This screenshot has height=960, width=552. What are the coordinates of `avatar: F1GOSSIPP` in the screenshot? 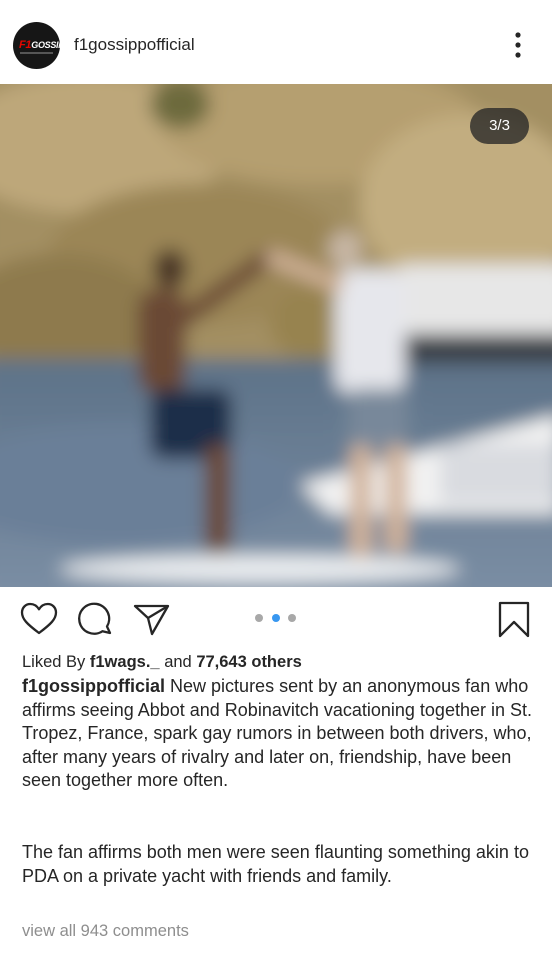 It's located at (36, 45).